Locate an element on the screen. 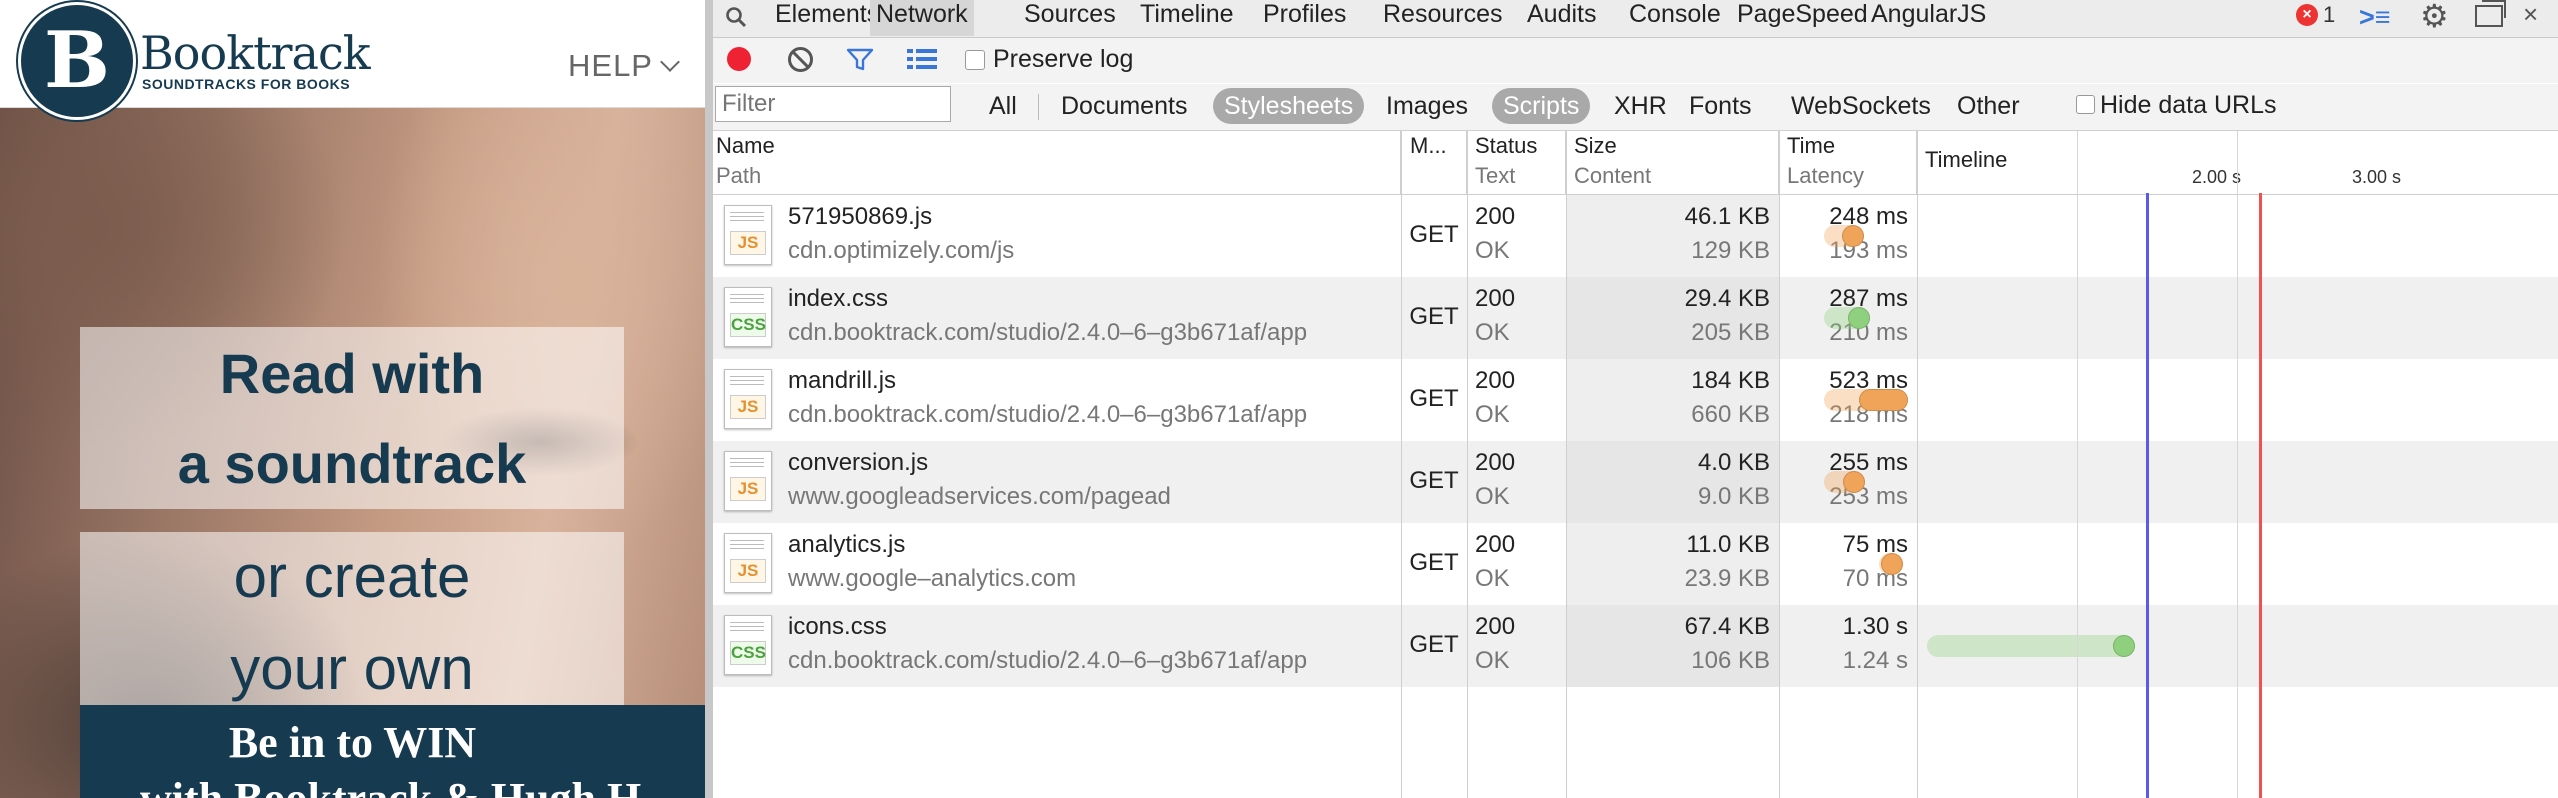  filter-input is located at coordinates (833, 104).